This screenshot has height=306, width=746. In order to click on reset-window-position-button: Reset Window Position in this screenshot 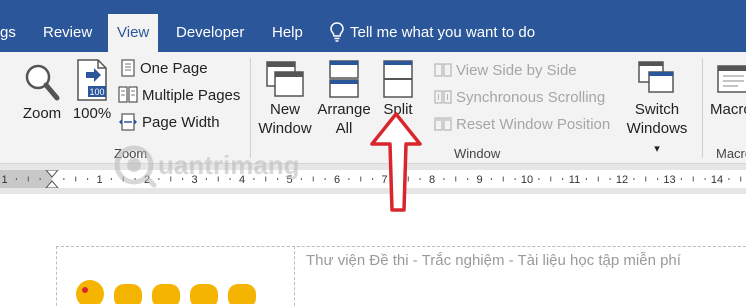, I will do `click(522, 125)`.